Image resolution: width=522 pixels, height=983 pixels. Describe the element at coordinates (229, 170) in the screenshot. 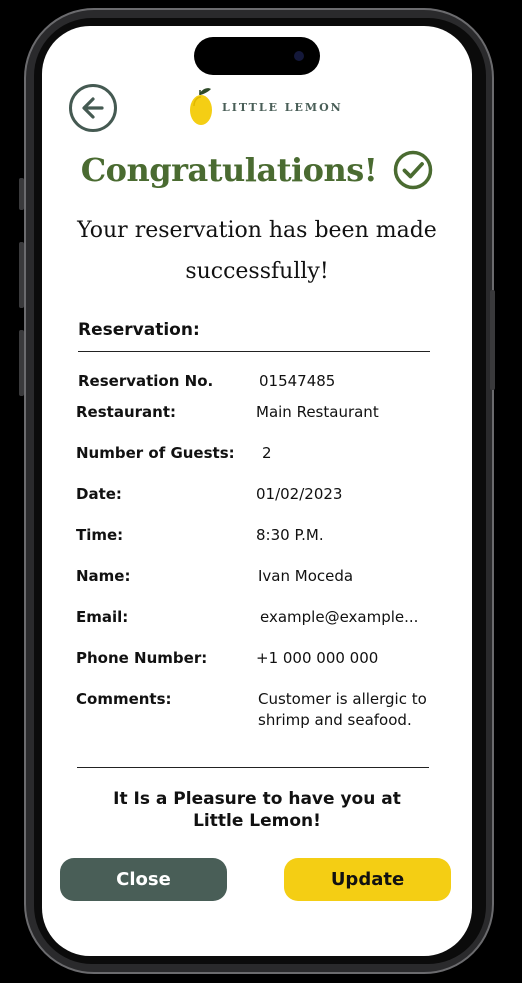

I see `page-title: Congratulations!` at that location.